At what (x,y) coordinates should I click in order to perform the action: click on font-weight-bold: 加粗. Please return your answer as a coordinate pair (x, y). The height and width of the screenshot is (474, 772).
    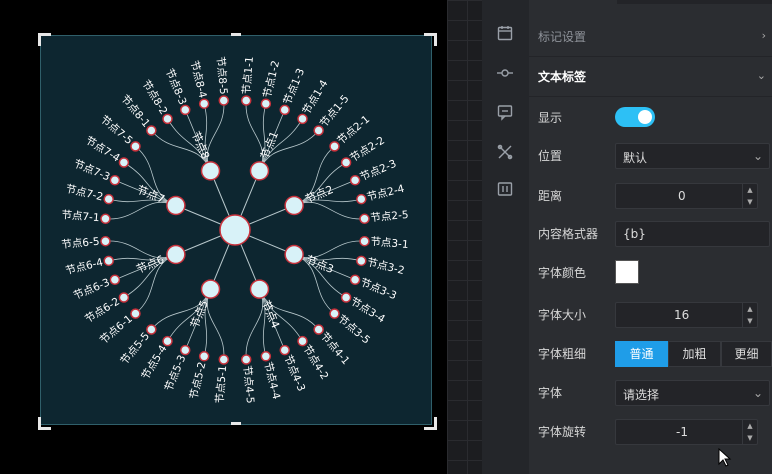
    Looking at the image, I should click on (694, 354).